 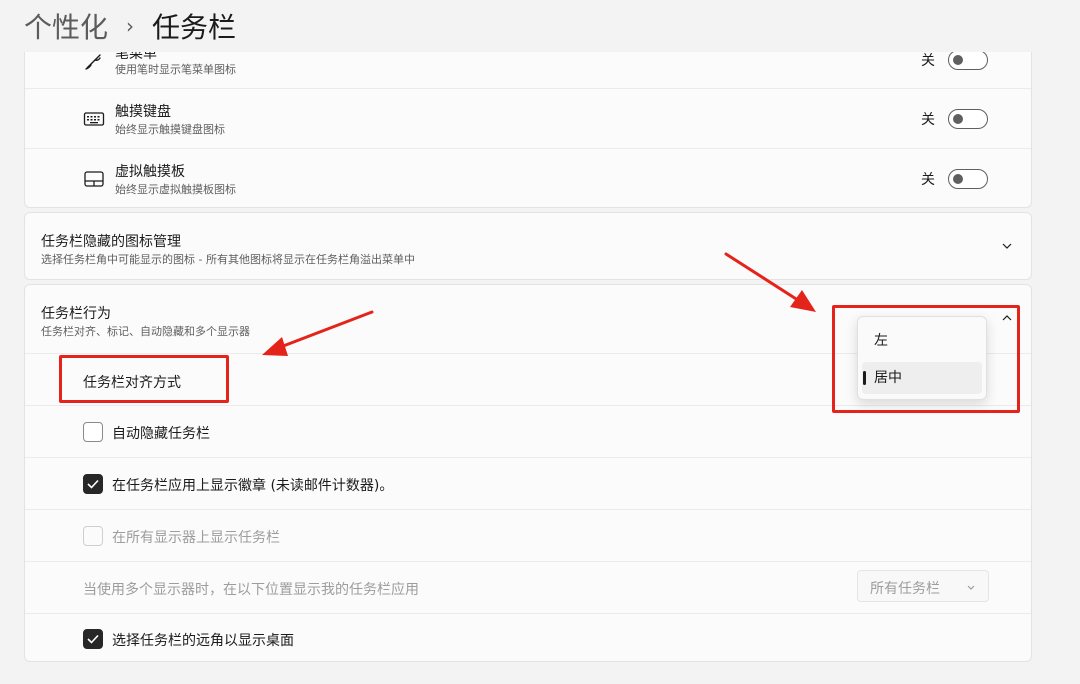 I want to click on breadcrumb-parent: 个性化, so click(x=66, y=26).